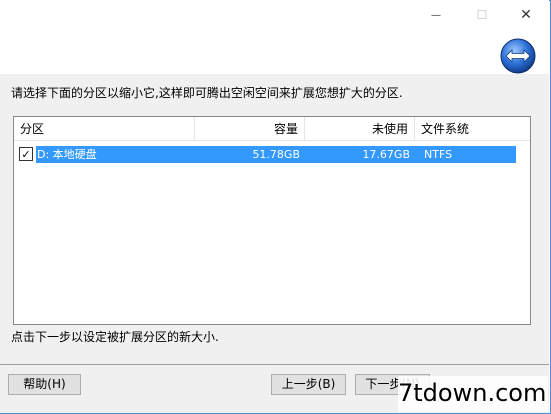  I want to click on minimize-icon: —, so click(436, 15).